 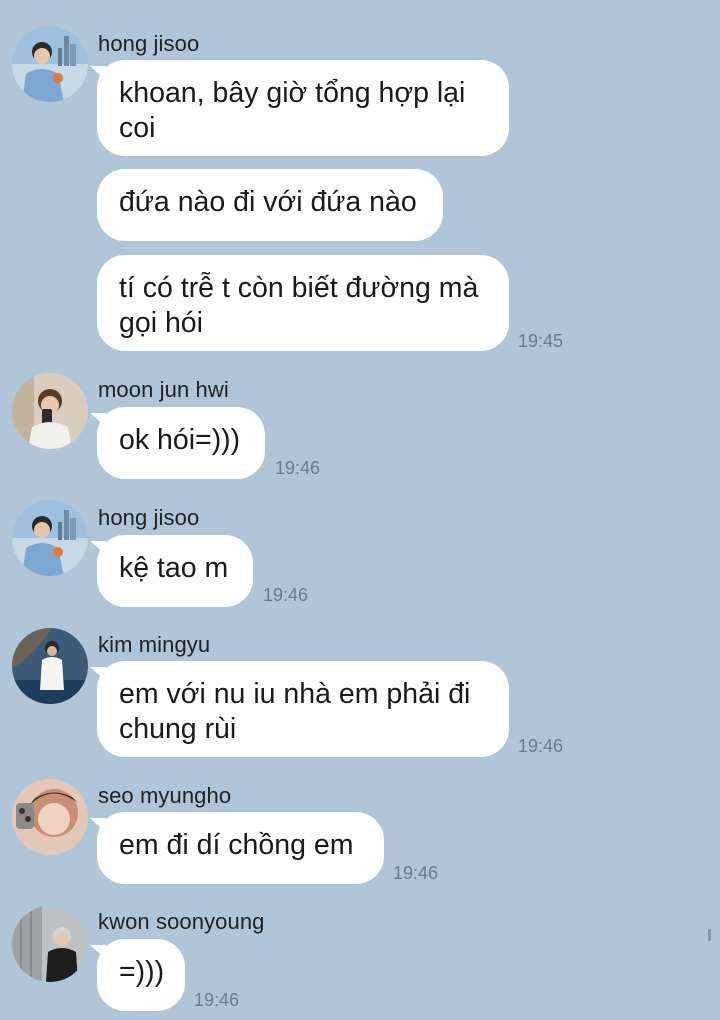 I want to click on message-text: em với nu iu nhà em phải đi chung rùi, so click(x=295, y=711).